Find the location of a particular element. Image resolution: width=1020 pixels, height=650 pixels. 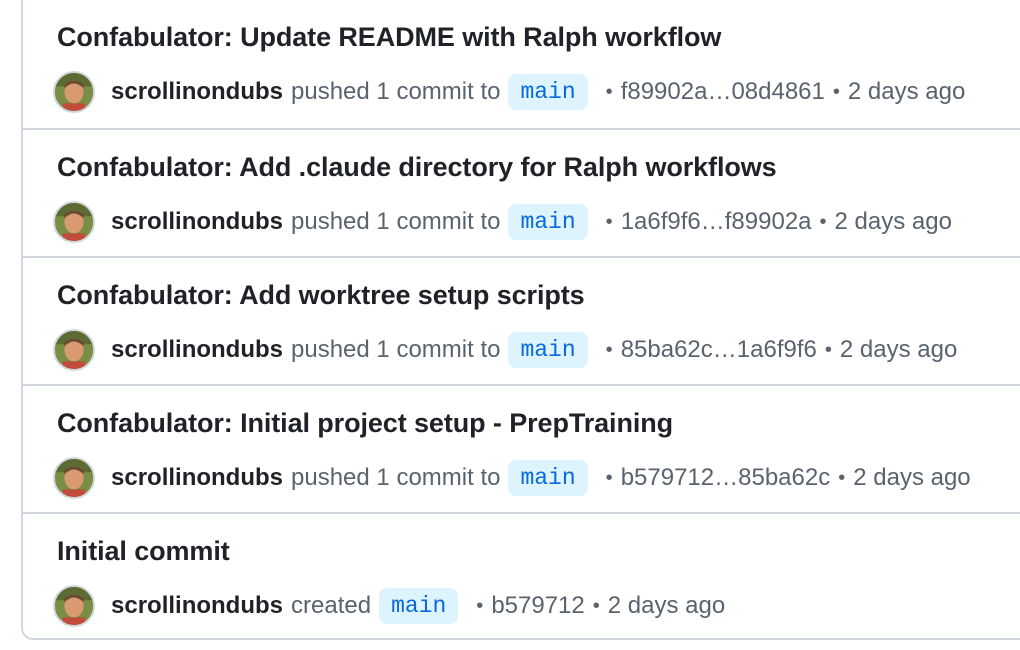

commit-link: b579712 is located at coordinates (537, 606).